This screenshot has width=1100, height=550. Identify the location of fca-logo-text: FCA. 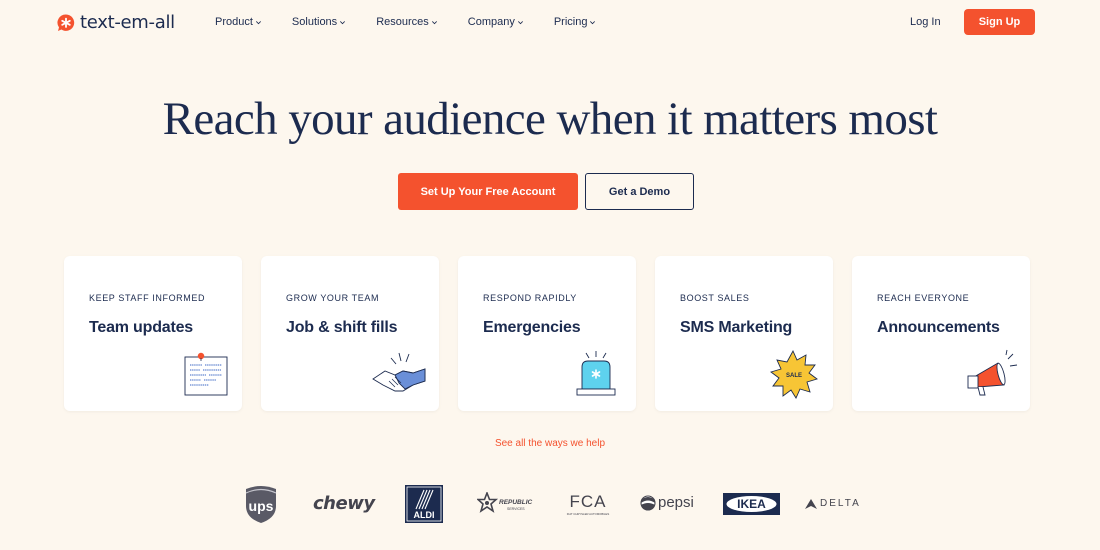
(588, 501).